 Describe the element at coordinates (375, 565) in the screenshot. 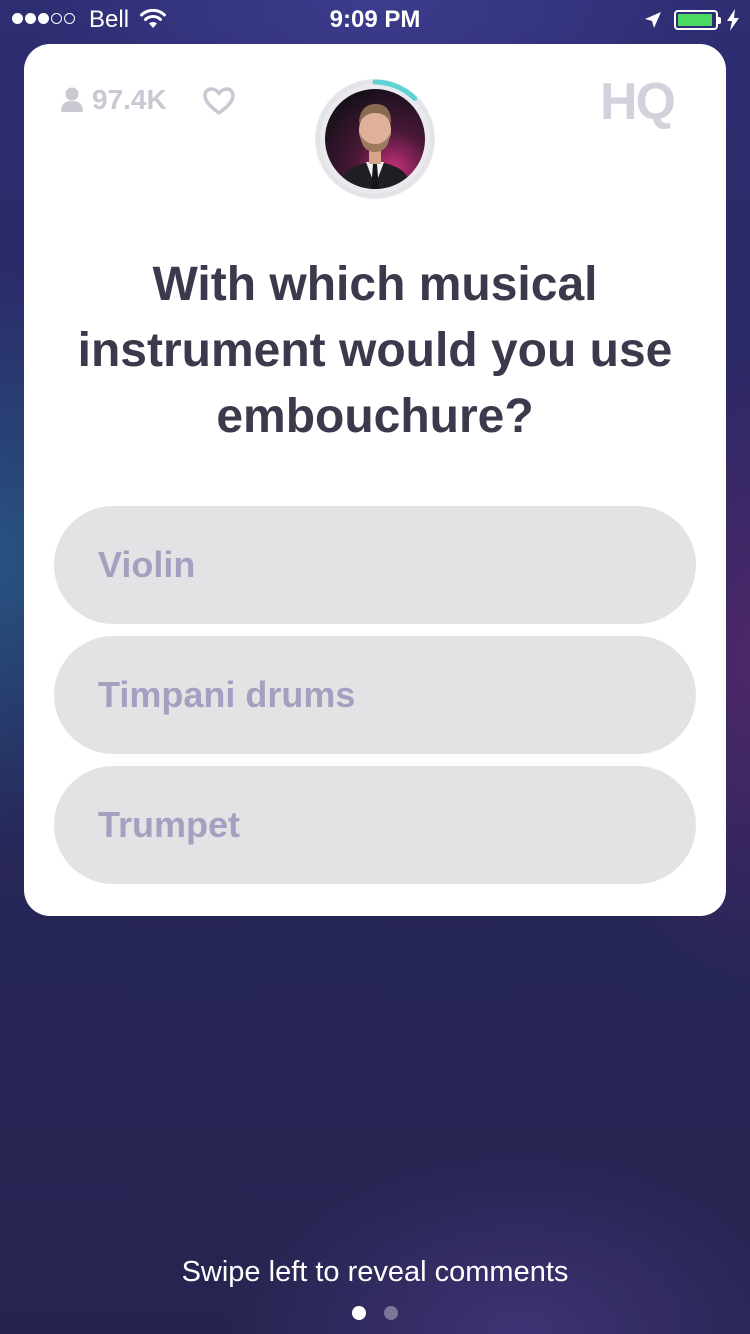

I see `answer-option-violin: Violin` at that location.